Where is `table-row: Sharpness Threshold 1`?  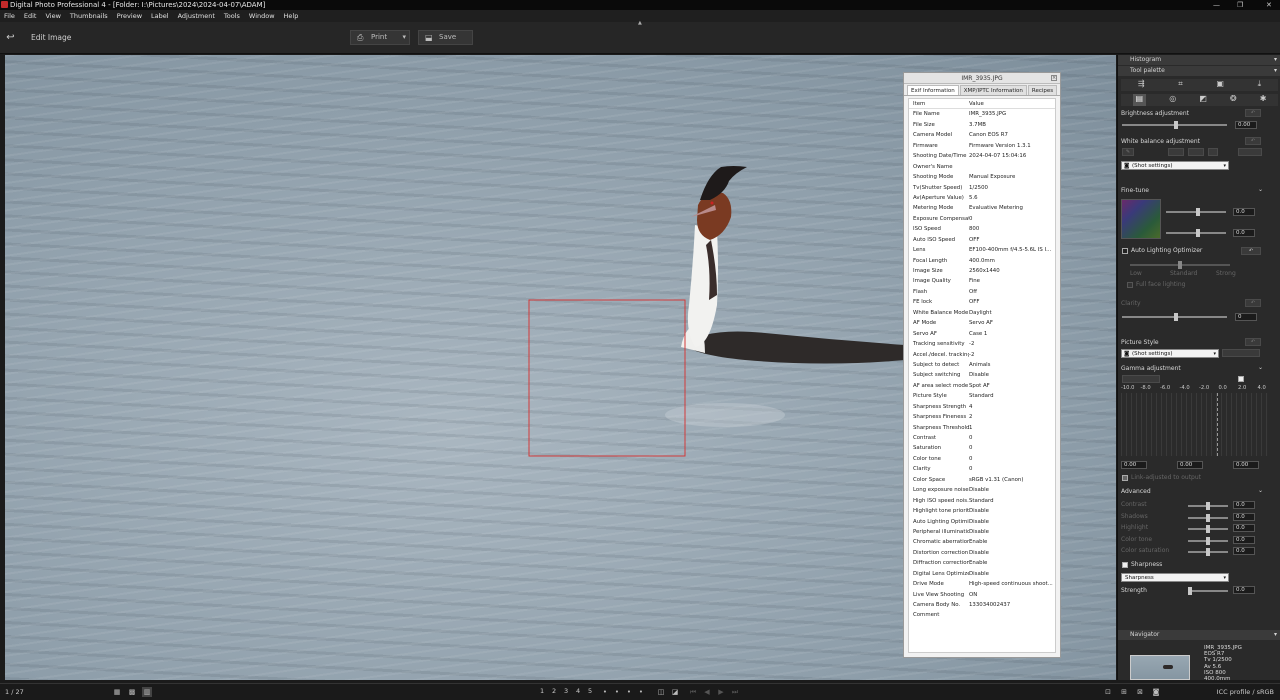
table-row: Sharpness Threshold 1 is located at coordinates (982, 428).